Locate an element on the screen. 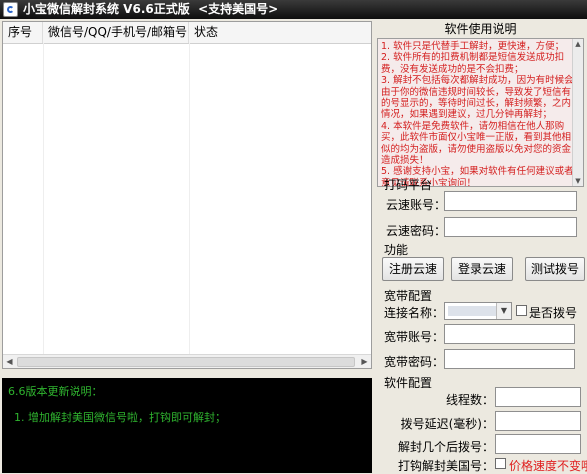 This screenshot has height=474, width=587. connection-name-label: 连接名称： is located at coordinates (413, 313).